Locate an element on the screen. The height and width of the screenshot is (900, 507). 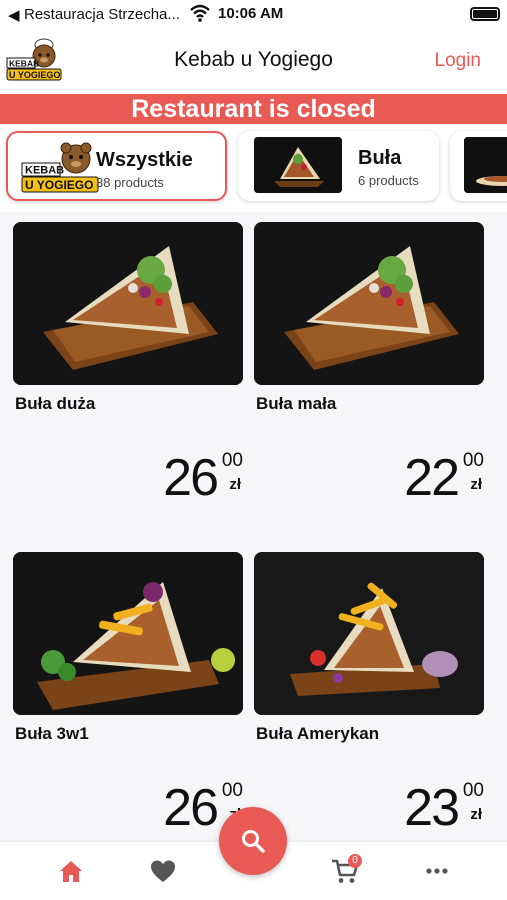
status-bar: ◀ Restauracja Strzecha... 10:06 AM is located at coordinates (253, 14).